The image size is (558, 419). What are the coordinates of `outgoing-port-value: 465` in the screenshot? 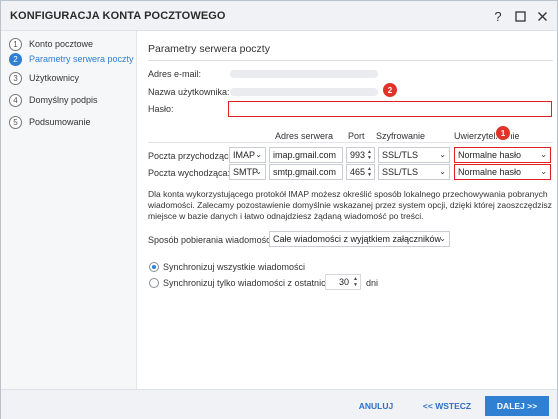 It's located at (358, 172).